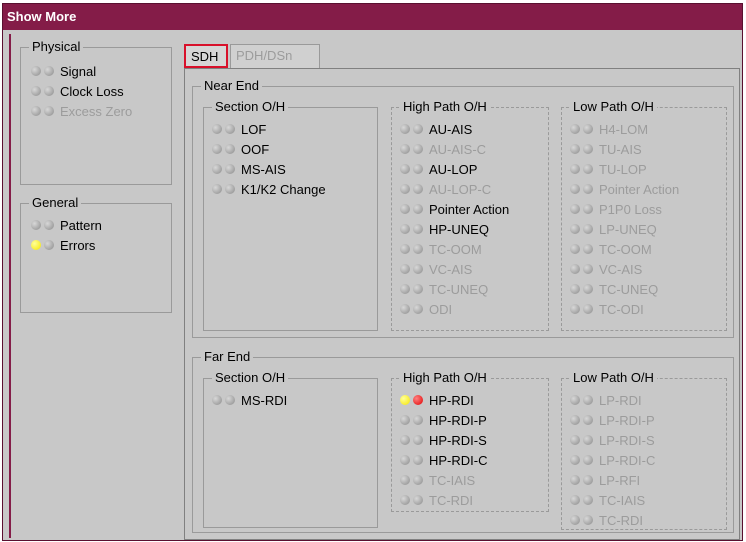 The width and height of the screenshot is (746, 542). I want to click on indicator-label: LP-RDI-P, so click(627, 420).